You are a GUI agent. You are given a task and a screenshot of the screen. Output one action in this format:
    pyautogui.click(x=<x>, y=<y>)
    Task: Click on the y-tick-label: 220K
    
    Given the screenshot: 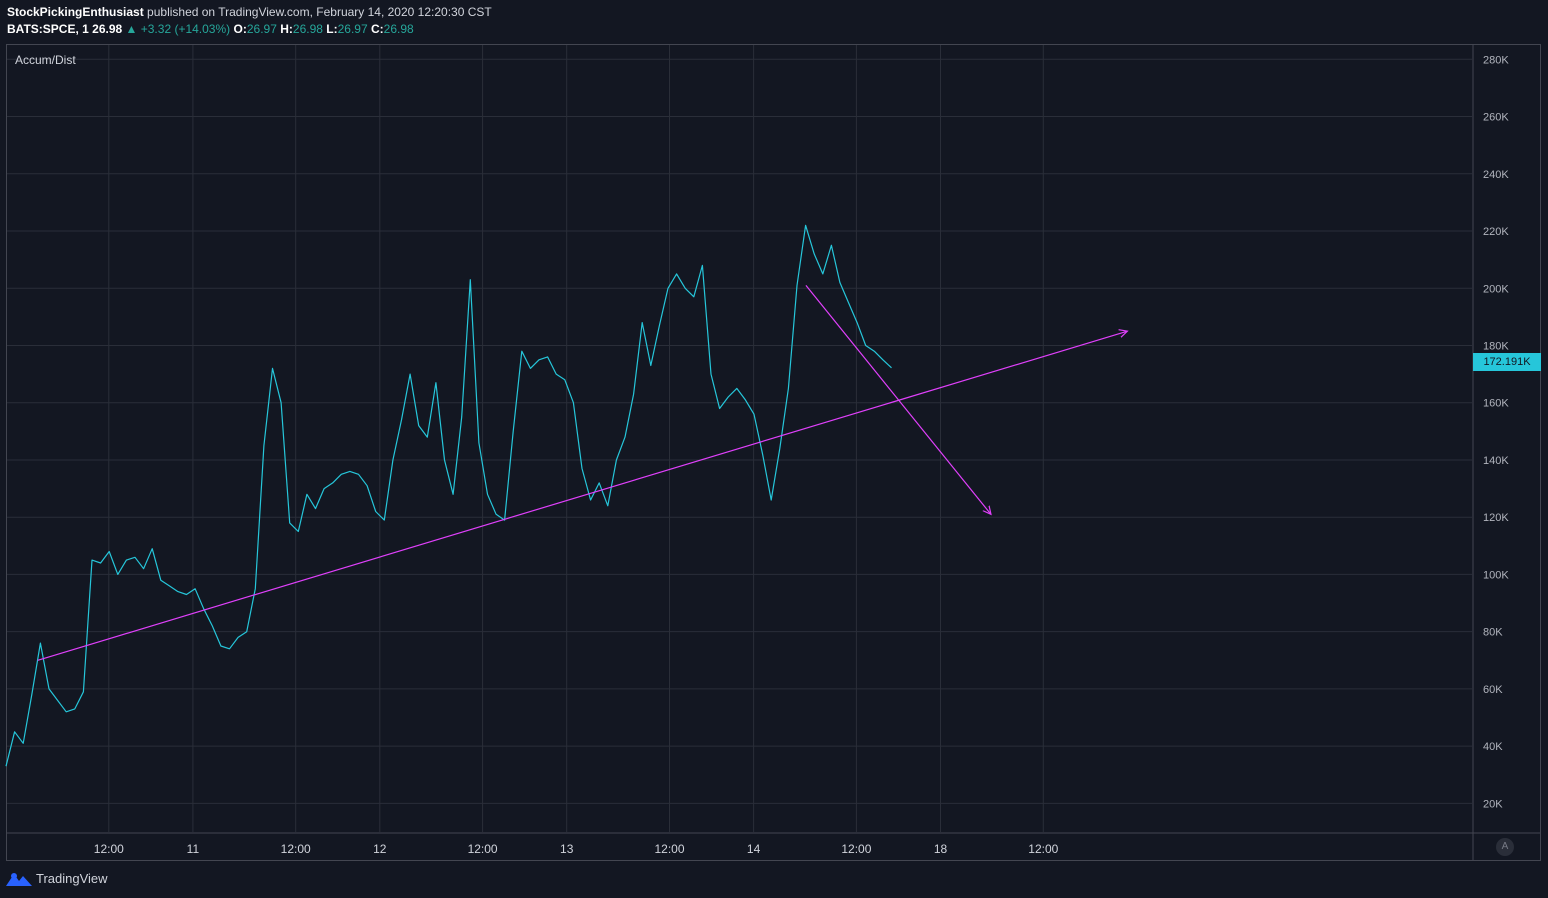 What is the action you would take?
    pyautogui.click(x=1496, y=232)
    